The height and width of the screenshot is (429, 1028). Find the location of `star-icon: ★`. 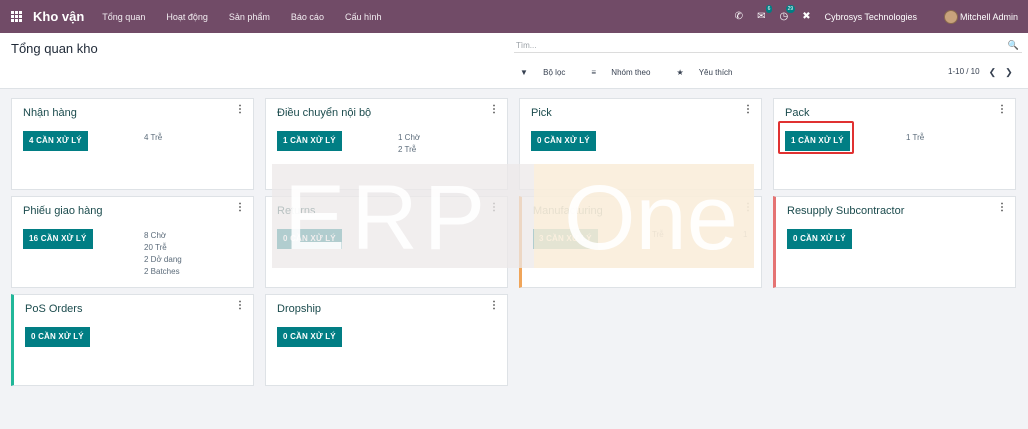

star-icon: ★ is located at coordinates (680, 72).